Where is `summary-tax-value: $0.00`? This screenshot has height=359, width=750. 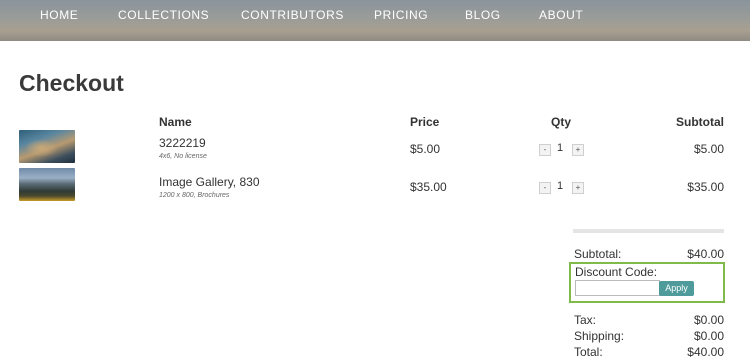 summary-tax-value: $0.00 is located at coordinates (708, 320).